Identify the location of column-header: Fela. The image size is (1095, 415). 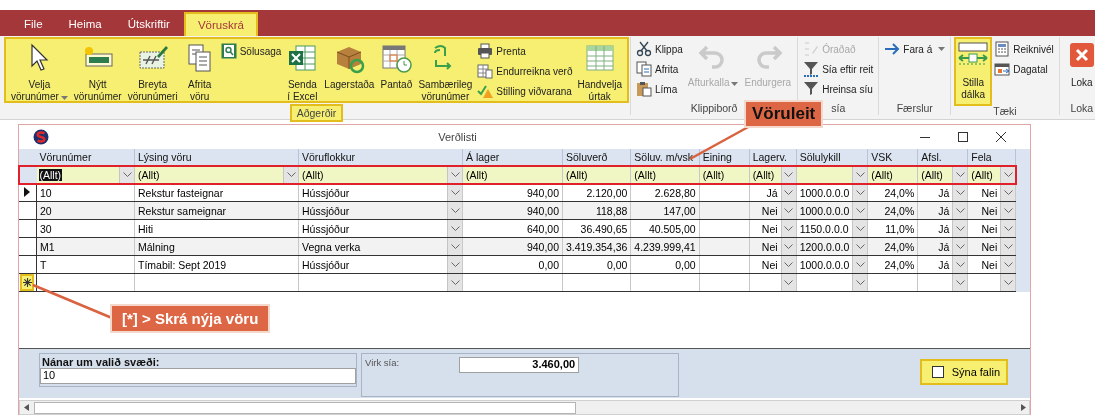
(991, 157).